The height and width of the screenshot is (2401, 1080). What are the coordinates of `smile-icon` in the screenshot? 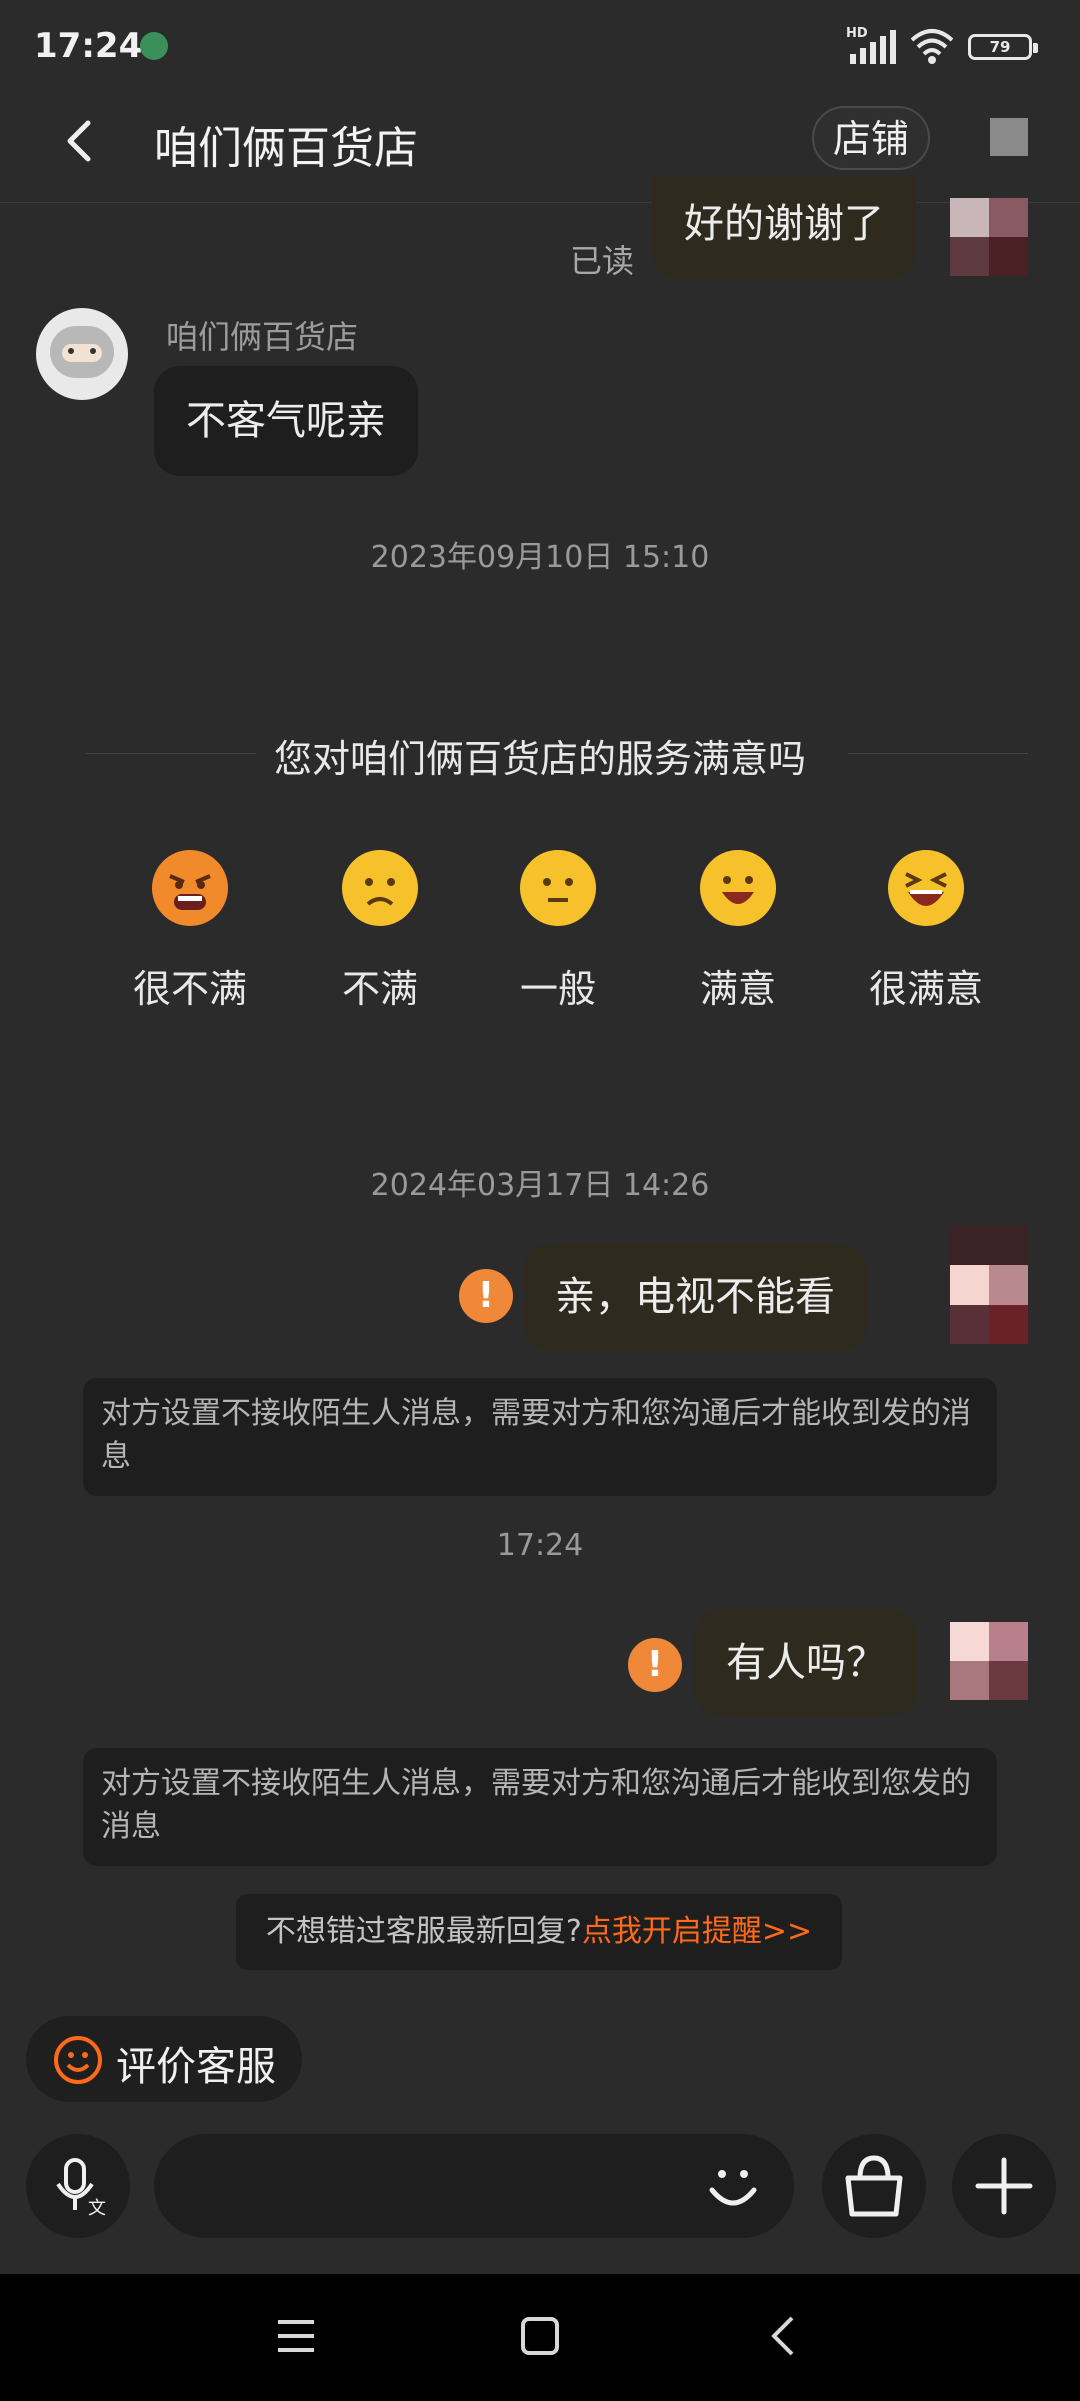 It's located at (78, 2060).